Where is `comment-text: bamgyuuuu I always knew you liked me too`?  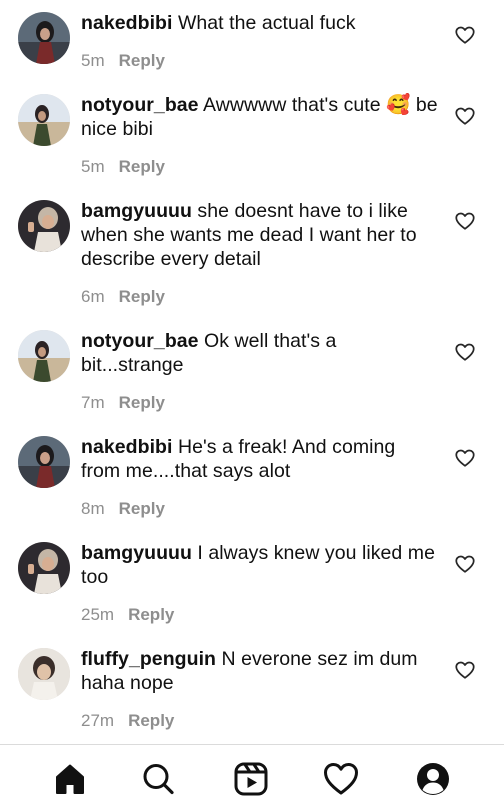 comment-text: bamgyuuuu I always knew you liked me too is located at coordinates (260, 565).